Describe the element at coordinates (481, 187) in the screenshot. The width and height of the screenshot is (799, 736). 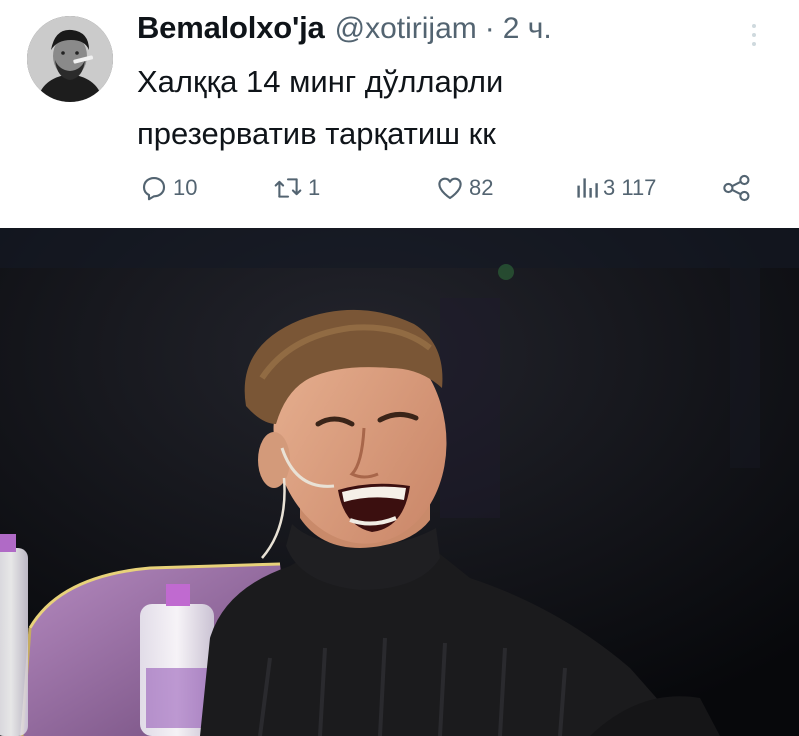
I see `like-count: 82` at that location.